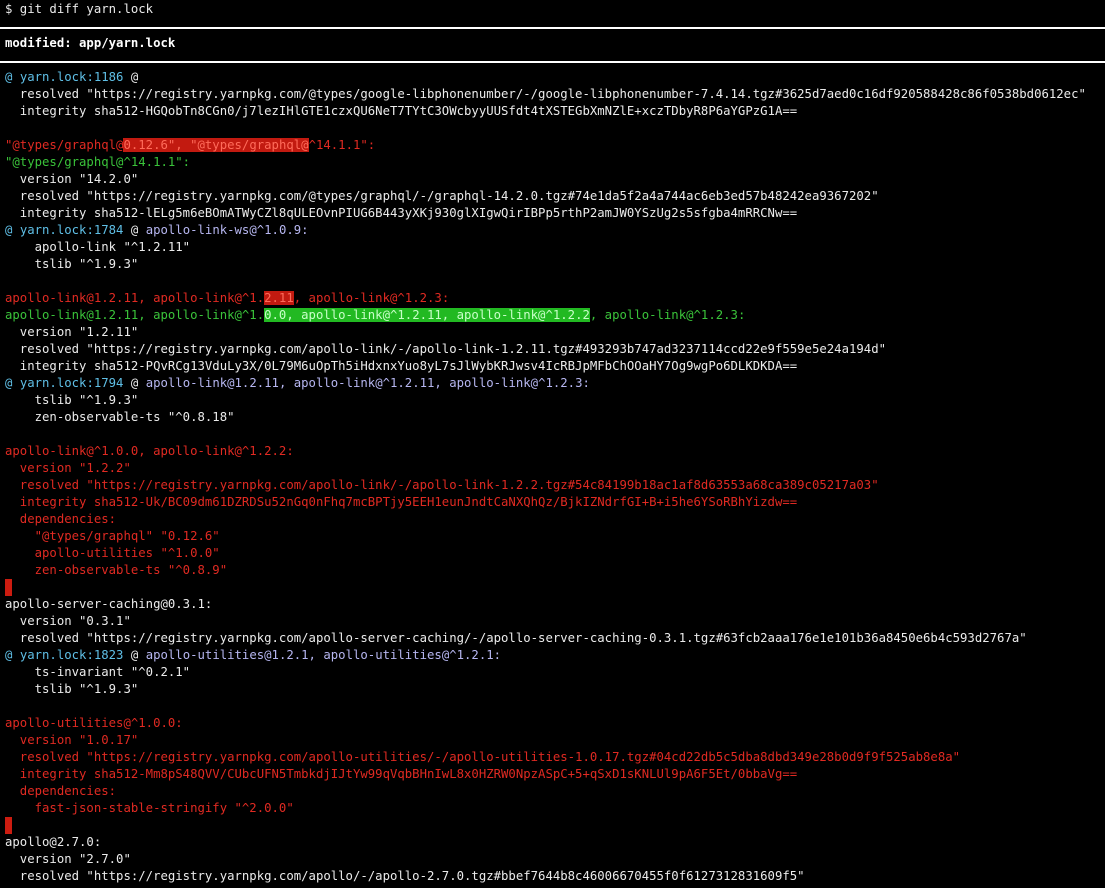  What do you see at coordinates (64, 145) in the screenshot?
I see `removed-text: "@types/graphql@` at bounding box center [64, 145].